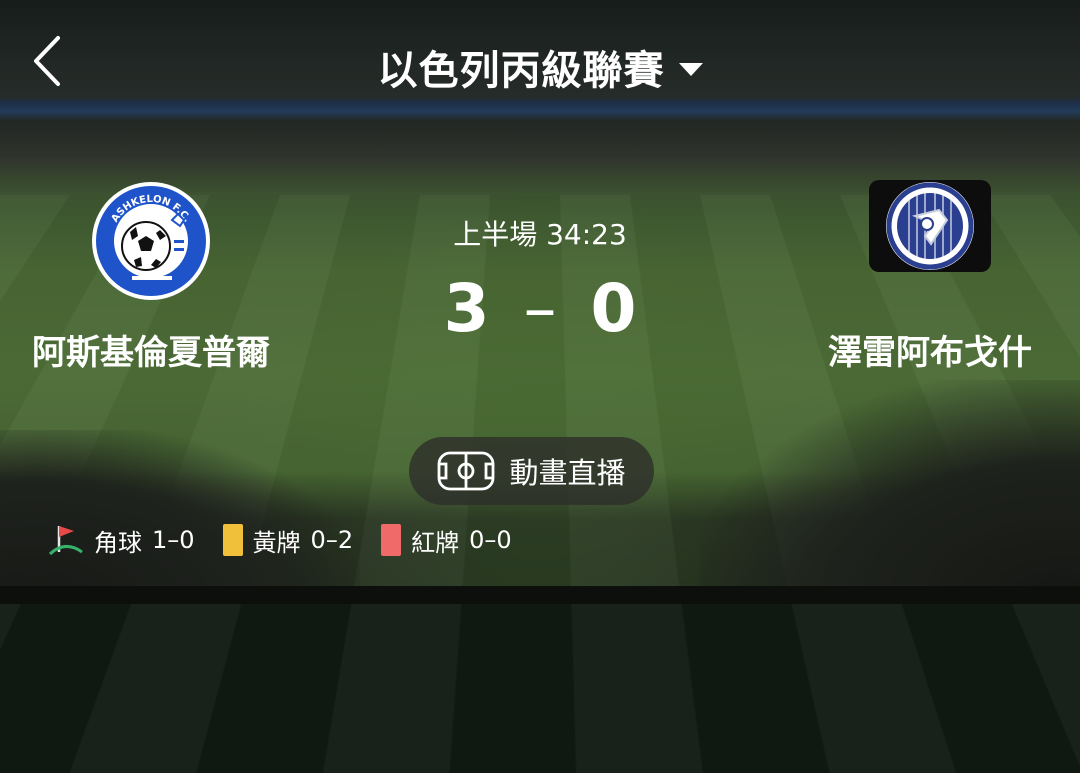 The image size is (1080, 773). I want to click on red-cards-label: 紅牌, so click(435, 542).